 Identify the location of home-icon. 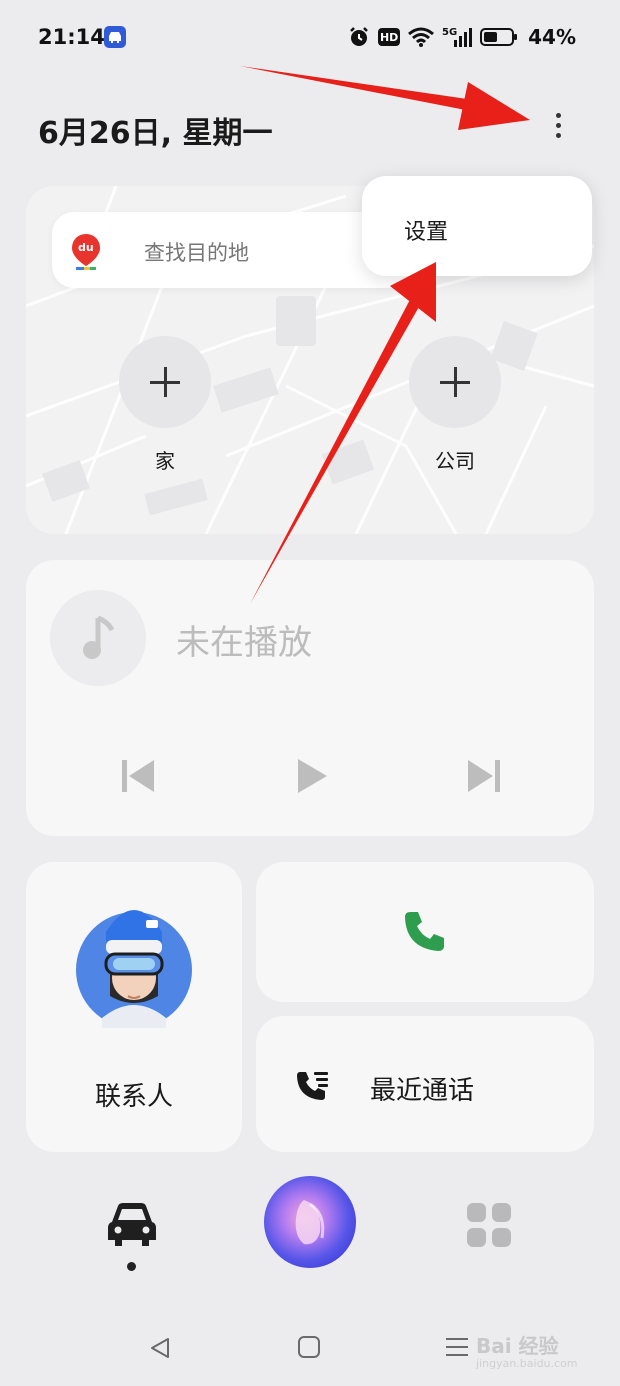
(309, 1347).